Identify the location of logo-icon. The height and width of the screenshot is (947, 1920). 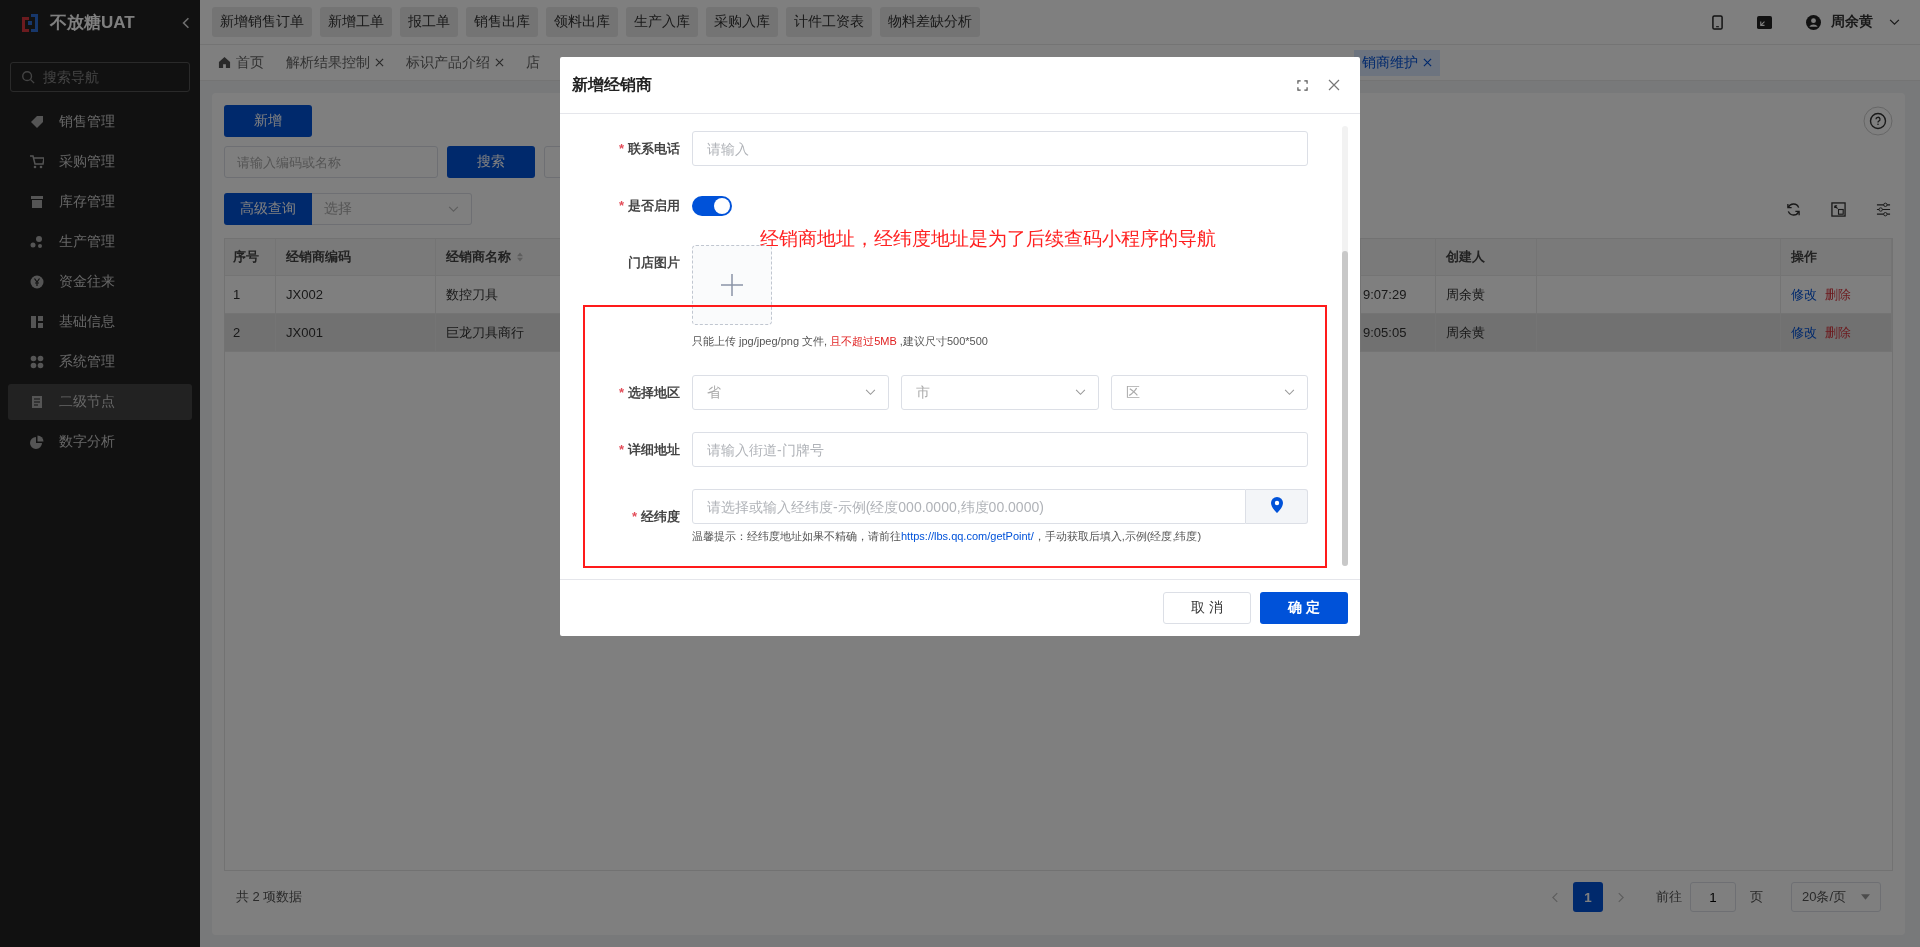
(30, 22).